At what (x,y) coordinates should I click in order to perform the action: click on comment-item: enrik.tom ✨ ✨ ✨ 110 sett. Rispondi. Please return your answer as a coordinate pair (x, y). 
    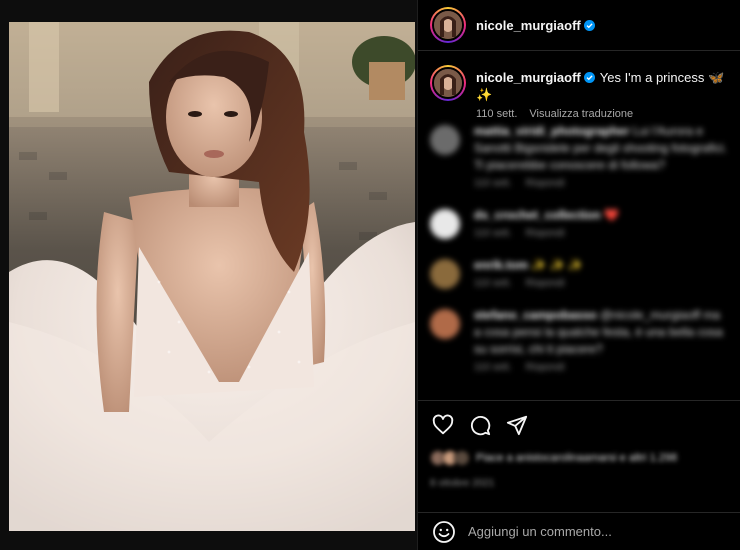
    Looking at the image, I should click on (579, 273).